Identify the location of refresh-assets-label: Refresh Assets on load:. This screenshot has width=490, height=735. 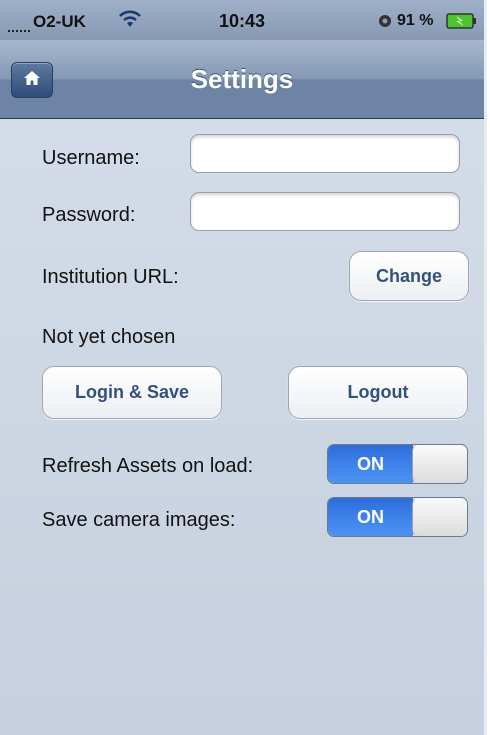
(148, 466).